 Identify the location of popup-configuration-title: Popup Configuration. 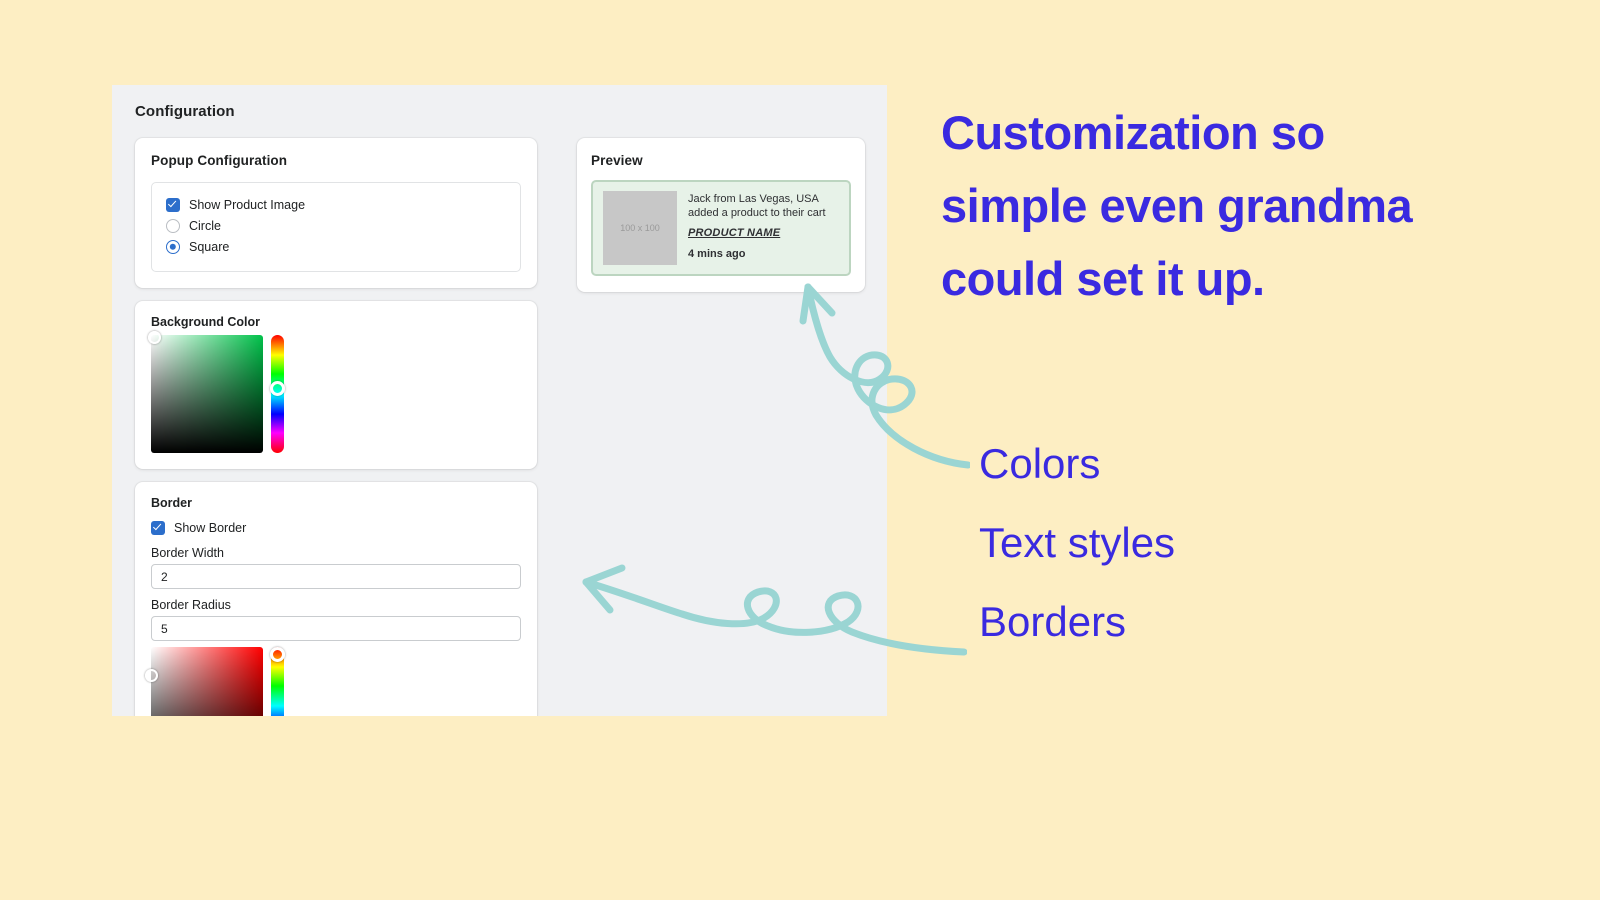
(219, 160).